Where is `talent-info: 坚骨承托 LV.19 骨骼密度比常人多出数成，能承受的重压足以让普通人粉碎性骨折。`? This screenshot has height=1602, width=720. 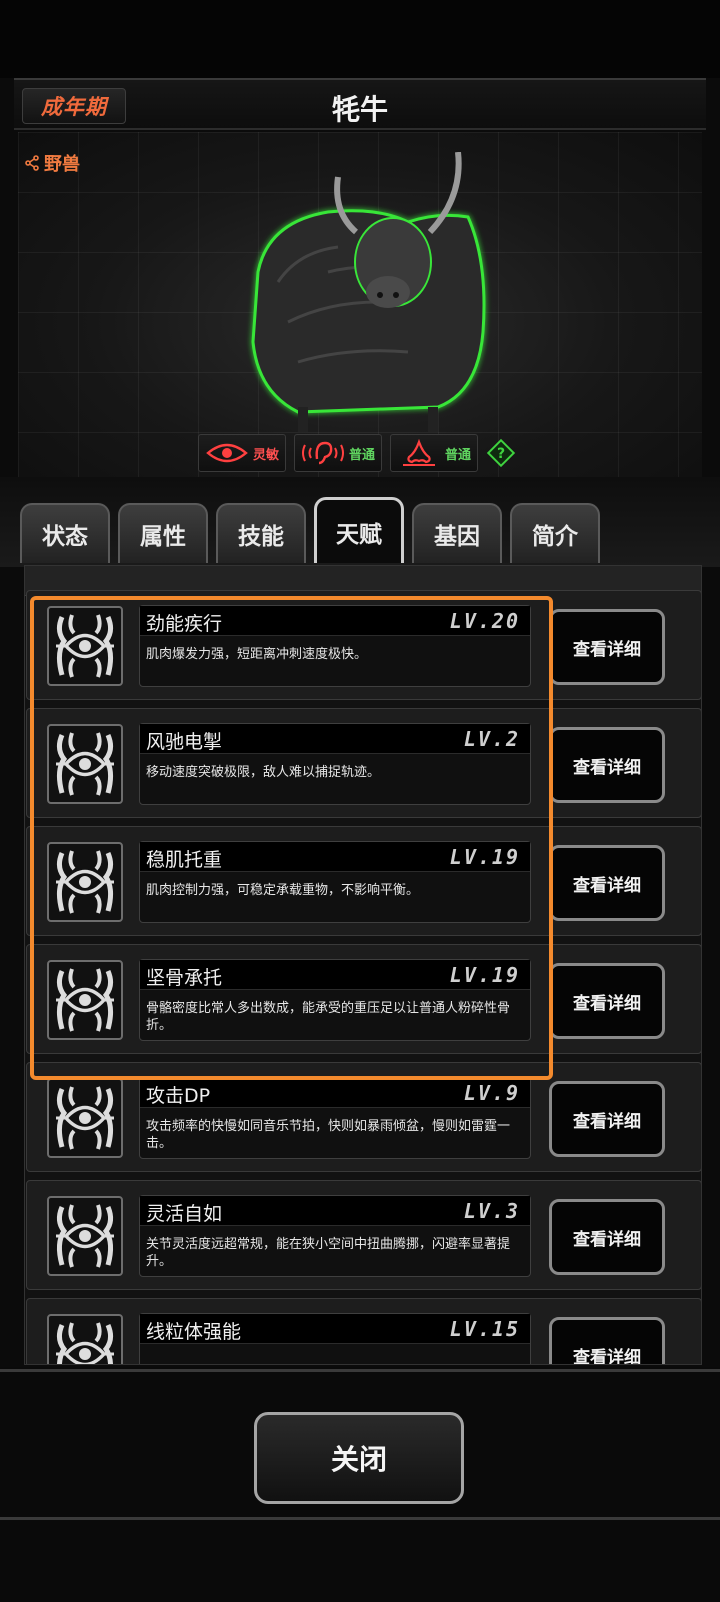
talent-info: 坚骨承托 LV.19 骨骼密度比常人多出数成，能承受的重压足以让普通人粉碎性骨折。 is located at coordinates (335, 1000).